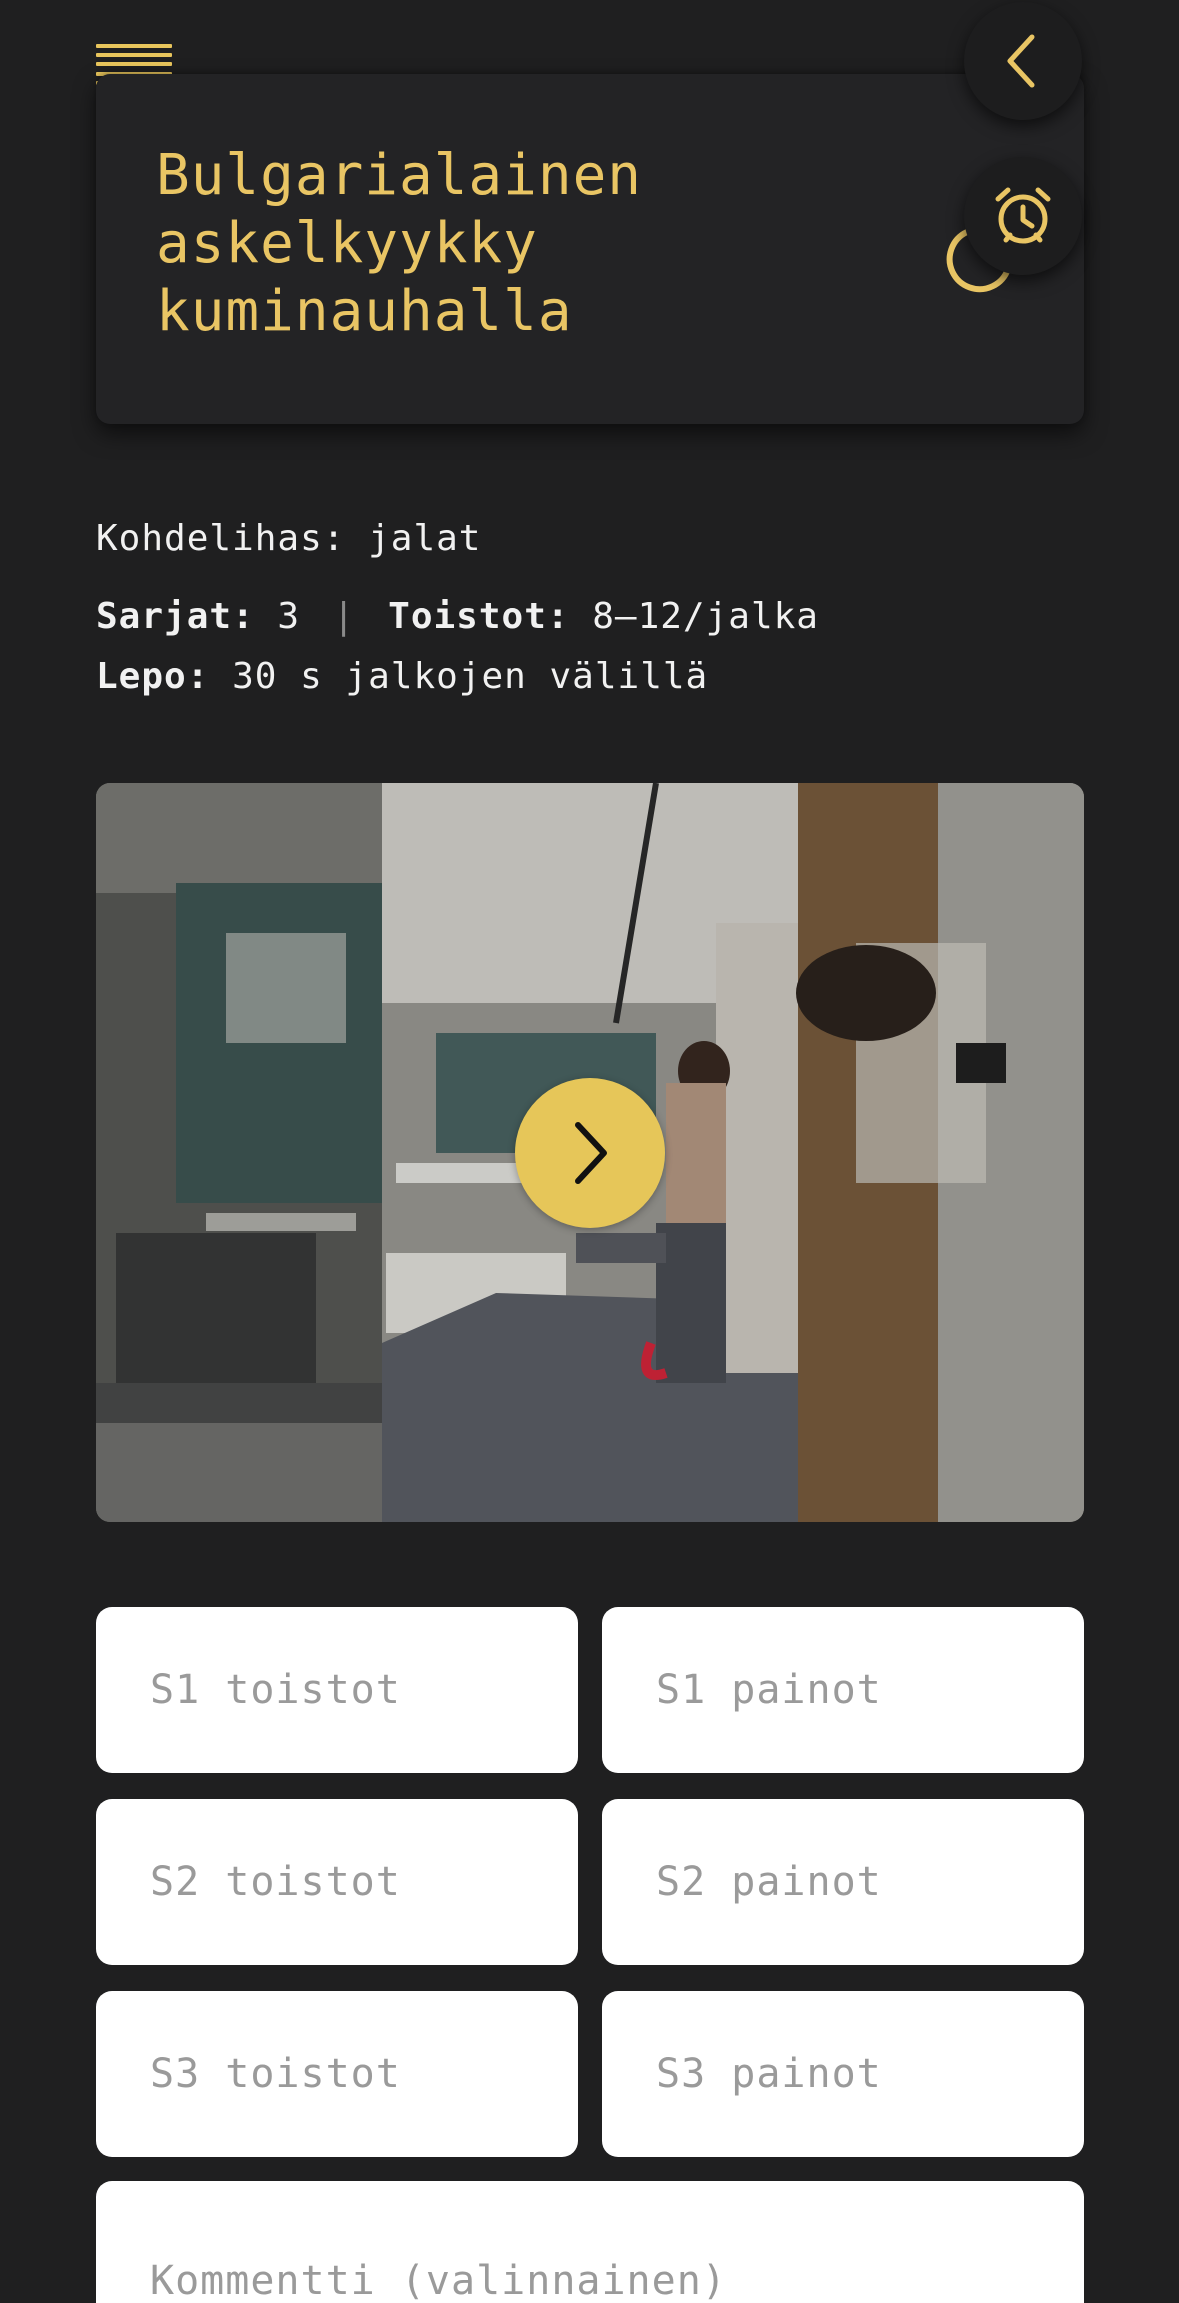 Image resolution: width=1179 pixels, height=2303 pixels. I want to click on exercise-title-card: Bulgarialainen askelkyykky kuminauhalla, so click(590, 249).